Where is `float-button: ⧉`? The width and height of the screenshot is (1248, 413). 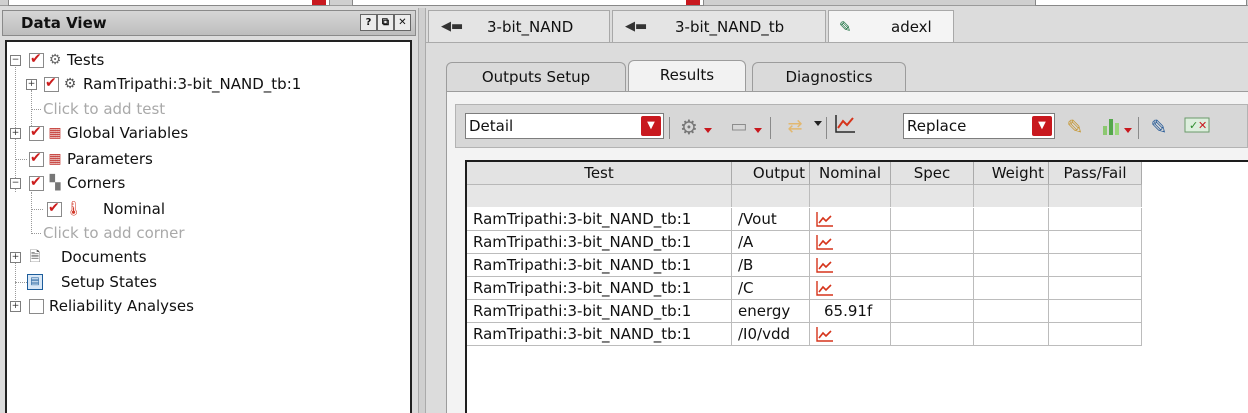 float-button: ⧉ is located at coordinates (385, 22).